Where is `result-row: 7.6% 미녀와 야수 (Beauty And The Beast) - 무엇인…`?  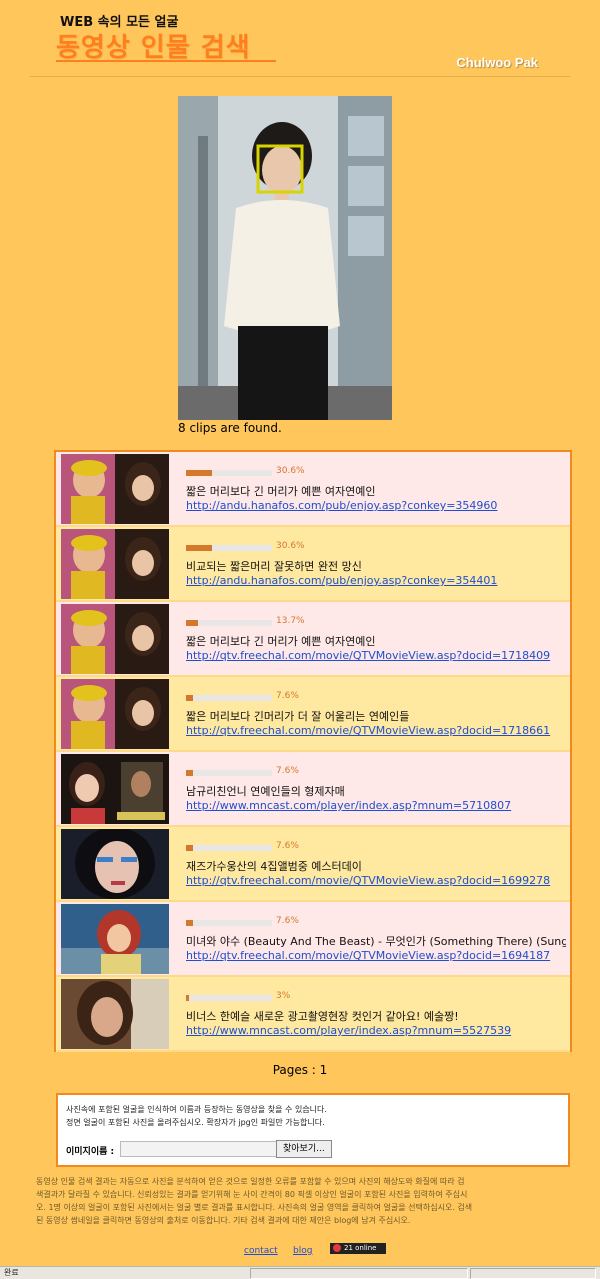 result-row: 7.6% 미녀와 야수 (Beauty And The Beast) - 무엇인… is located at coordinates (313, 939).